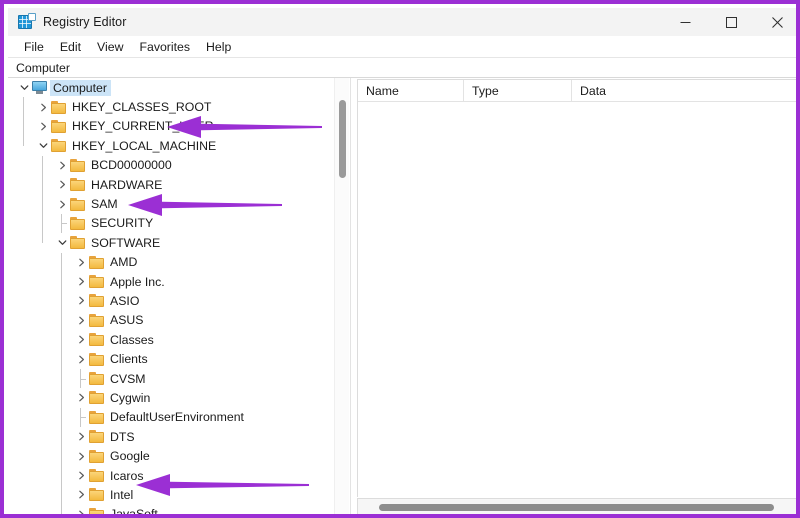  I want to click on values-horizontal-scrollbar, so click(576, 506).